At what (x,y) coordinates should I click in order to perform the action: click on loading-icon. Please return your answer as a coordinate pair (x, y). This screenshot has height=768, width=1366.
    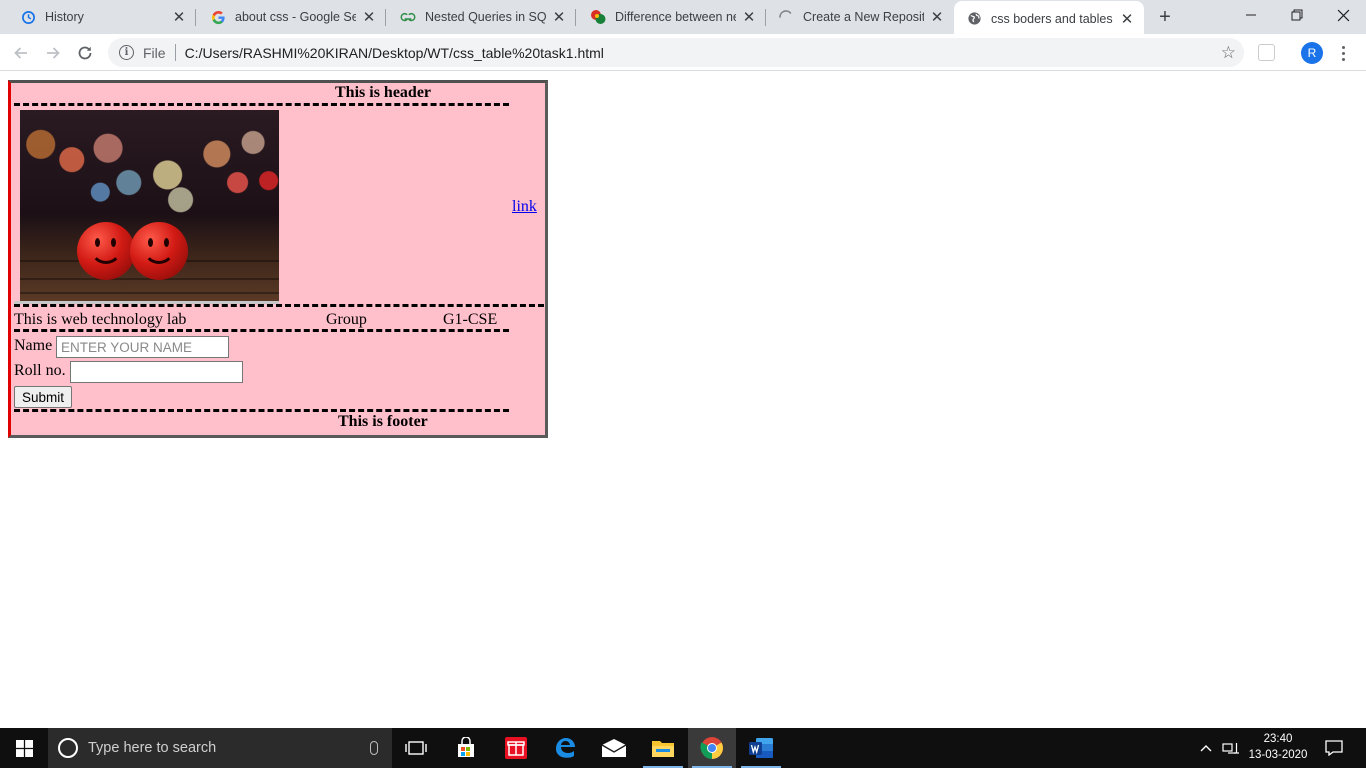
    Looking at the image, I should click on (786, 17).